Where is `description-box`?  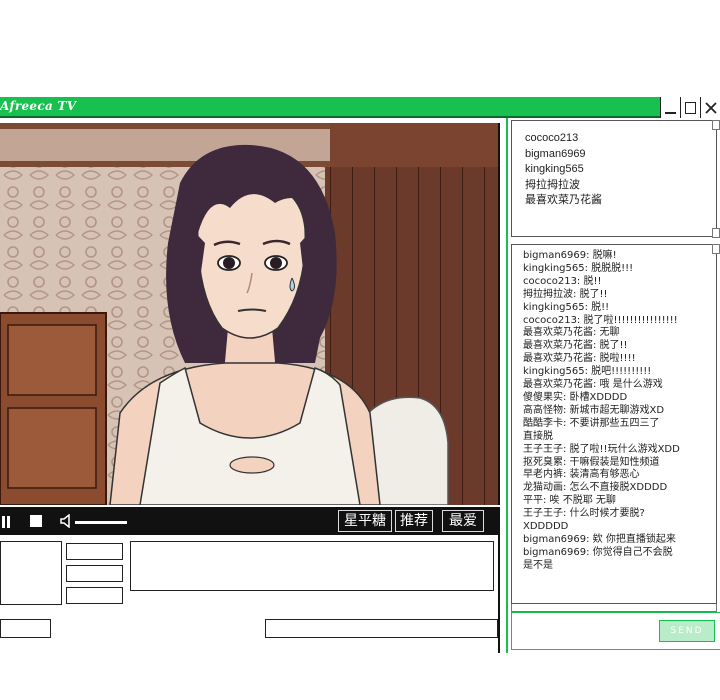 description-box is located at coordinates (312, 566).